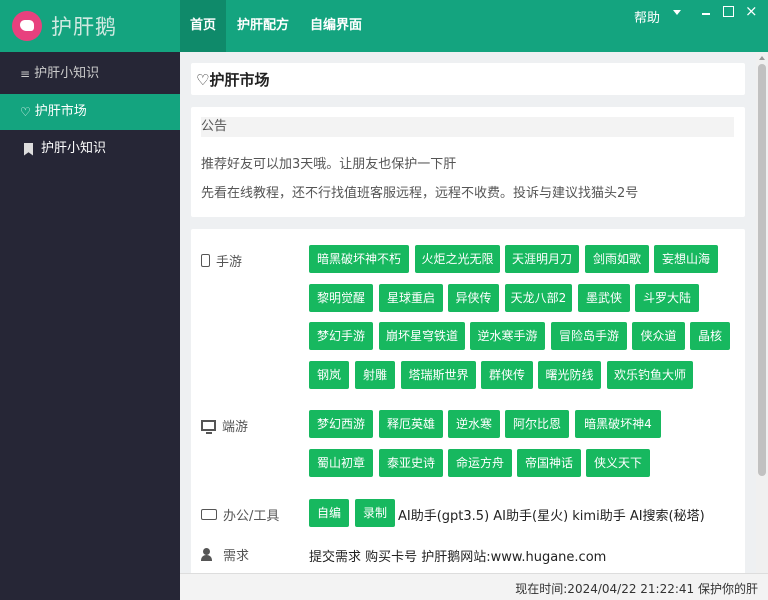 This screenshot has width=768, height=600. Describe the element at coordinates (647, 16) in the screenshot. I see `help-menu: 帮助` at that location.